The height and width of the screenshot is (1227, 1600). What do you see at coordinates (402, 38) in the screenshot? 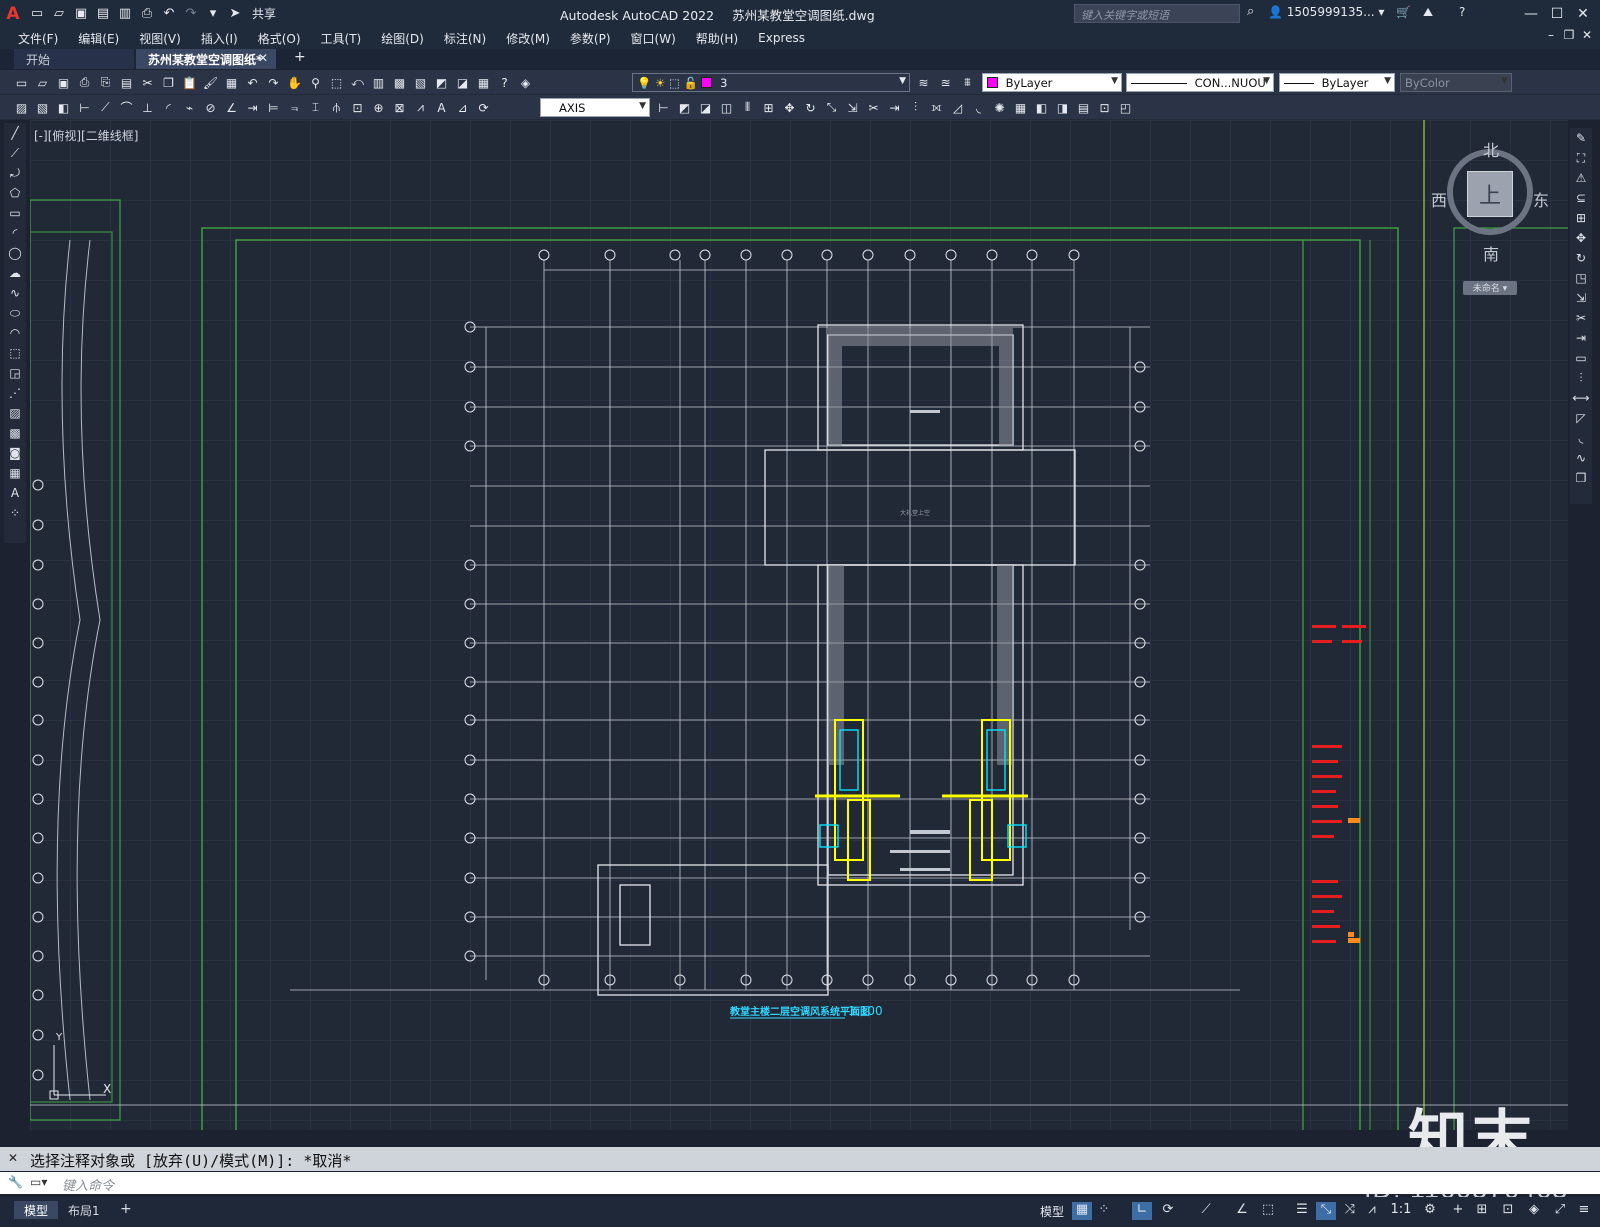
I see `menu-draw: 绘图(D)` at bounding box center [402, 38].